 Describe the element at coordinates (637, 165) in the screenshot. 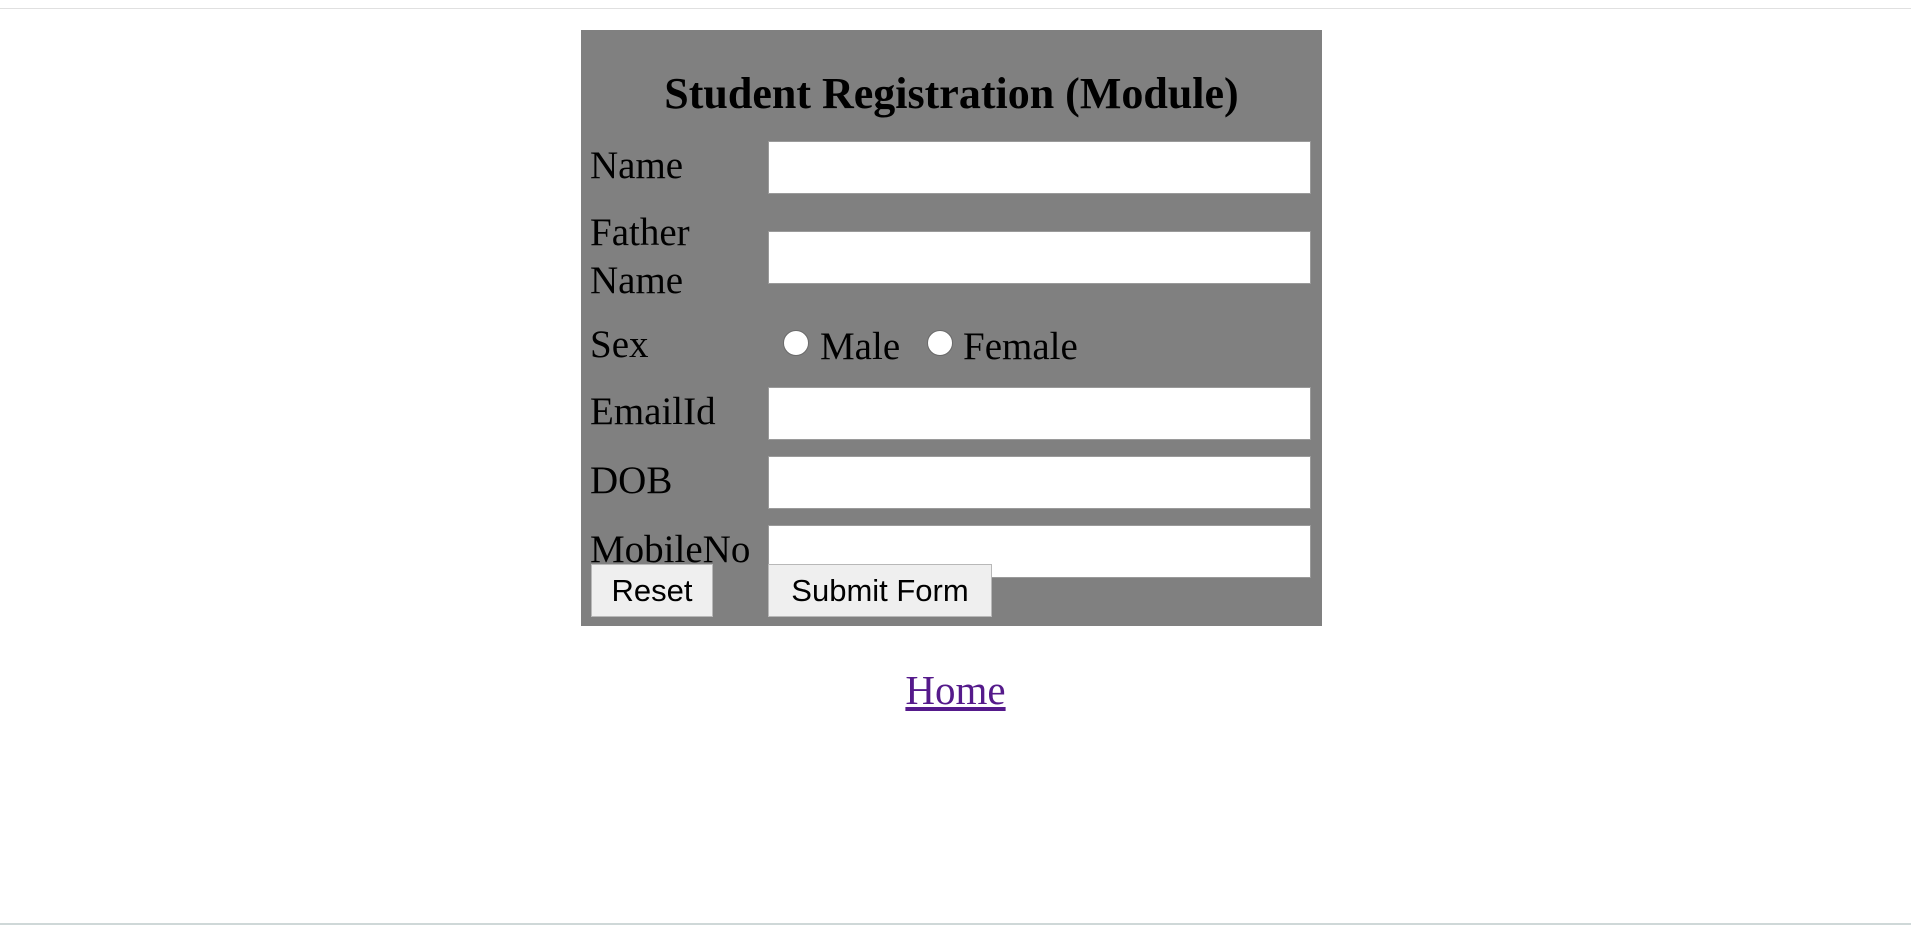

I see `name-label: Name` at that location.